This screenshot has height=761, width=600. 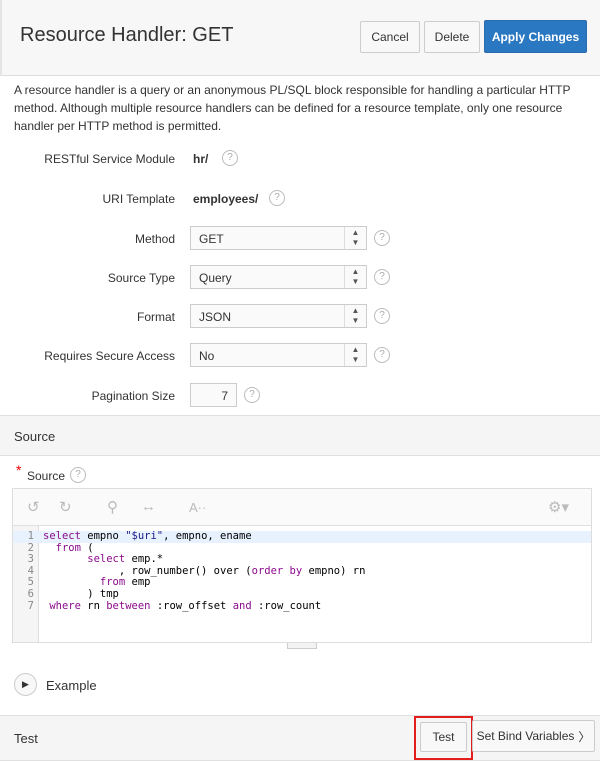 What do you see at coordinates (215, 278) in the screenshot?
I see `source-type-value: Query` at bounding box center [215, 278].